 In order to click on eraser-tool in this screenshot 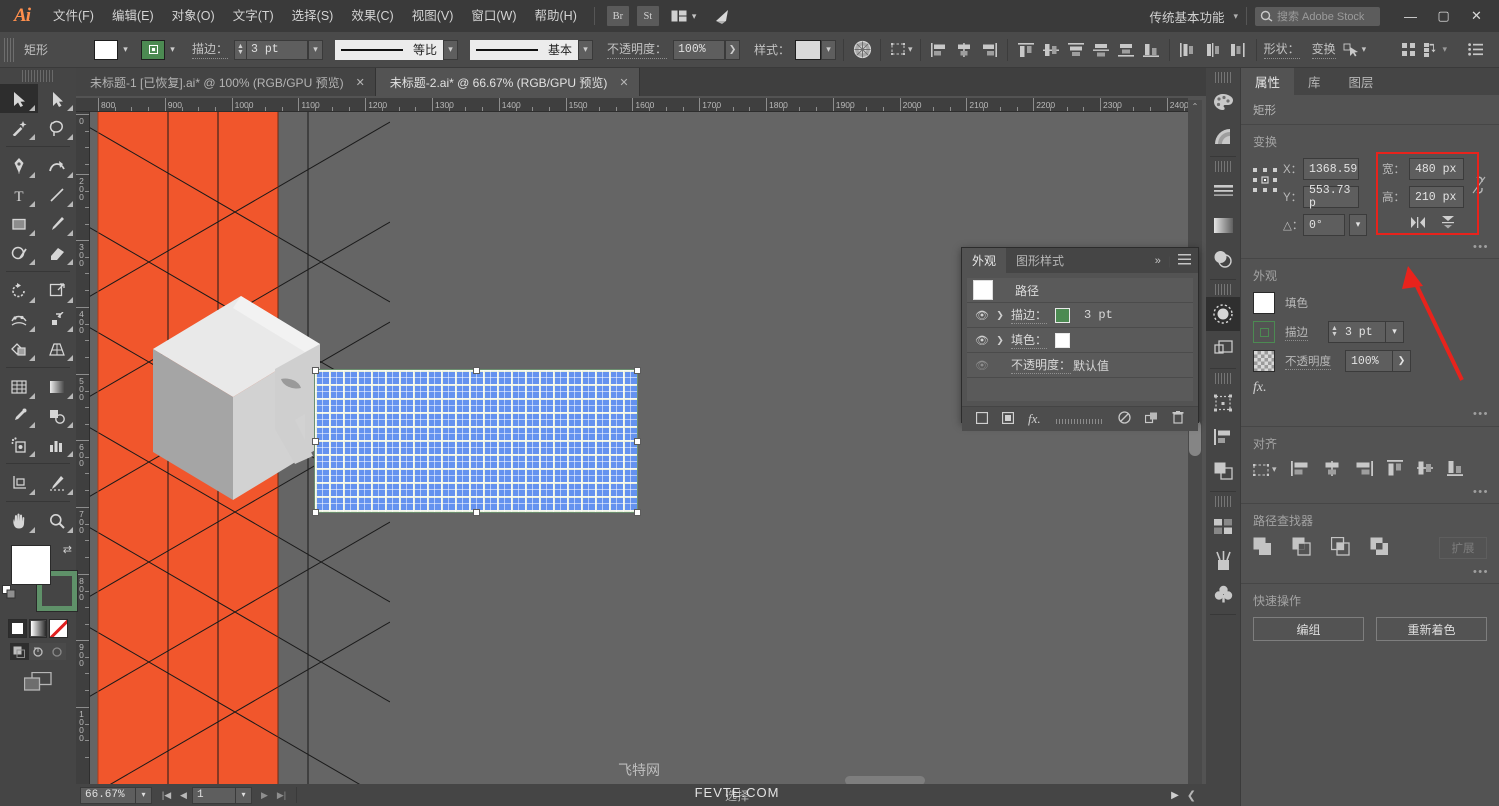, I will do `click(57, 252)`.